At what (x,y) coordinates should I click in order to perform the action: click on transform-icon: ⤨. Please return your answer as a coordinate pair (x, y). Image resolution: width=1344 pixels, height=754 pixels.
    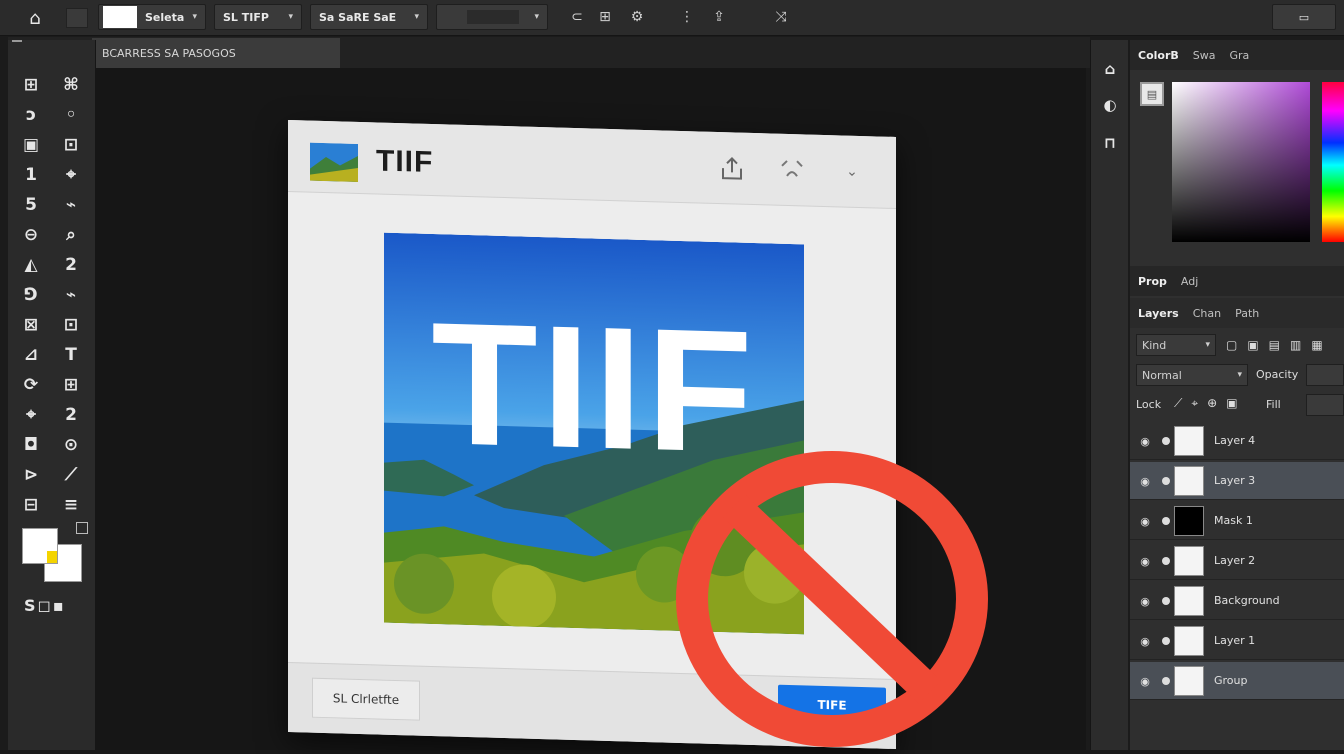
    Looking at the image, I should click on (781, 17).